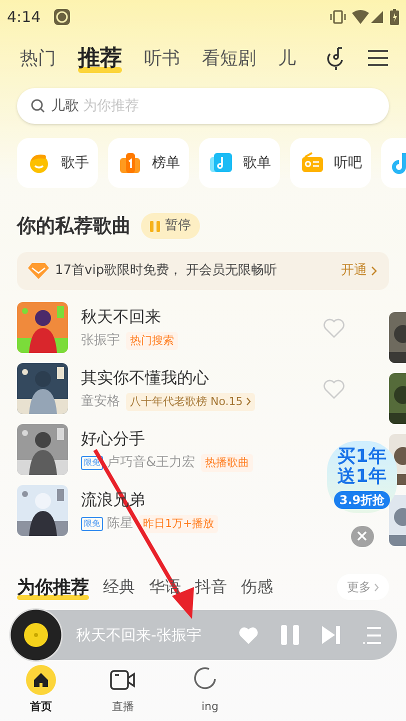  I want to click on close-button, so click(362, 536).